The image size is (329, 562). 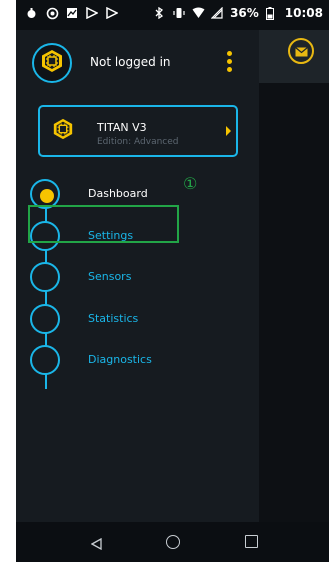 What do you see at coordinates (251, 541) in the screenshot?
I see `recents-icon` at bounding box center [251, 541].